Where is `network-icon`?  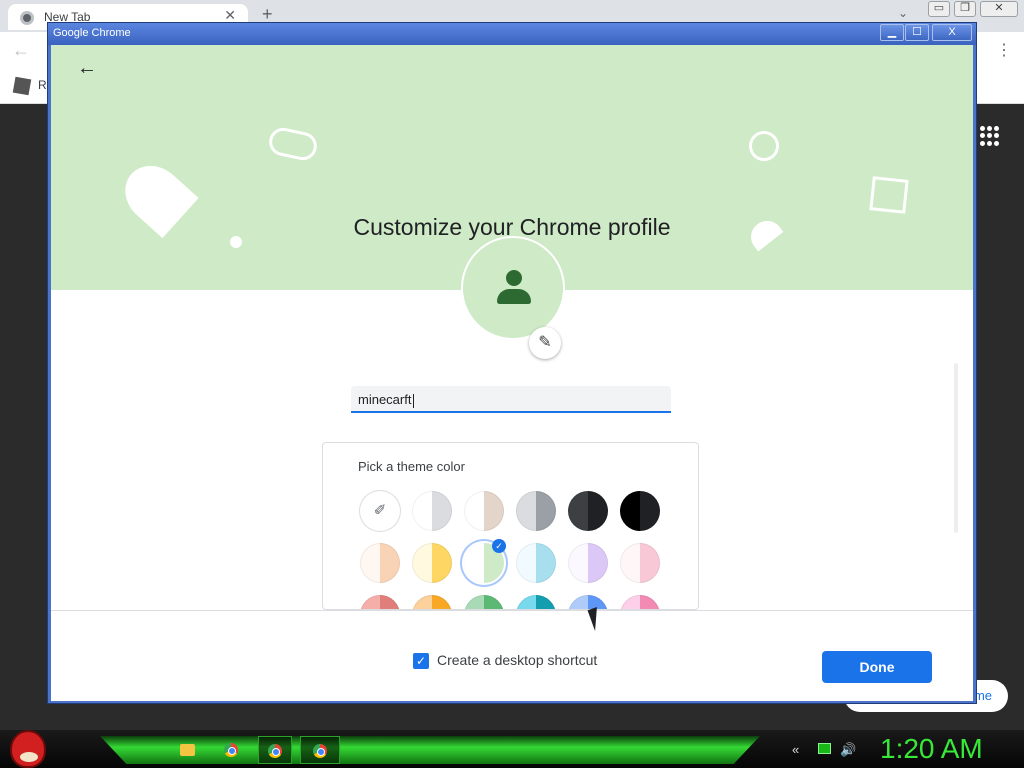 network-icon is located at coordinates (824, 748).